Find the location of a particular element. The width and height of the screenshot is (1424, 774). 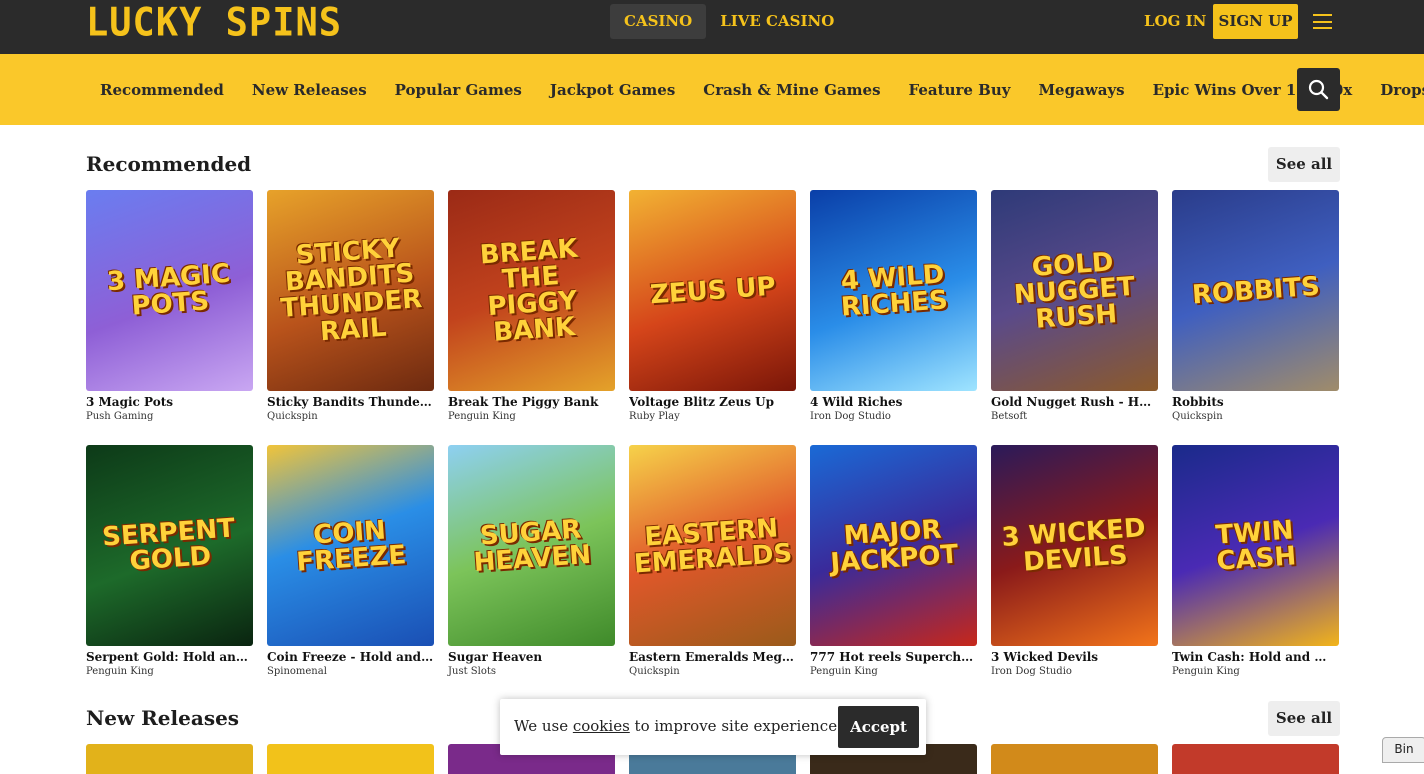

category-new-releases: New Releases is located at coordinates (309, 90).